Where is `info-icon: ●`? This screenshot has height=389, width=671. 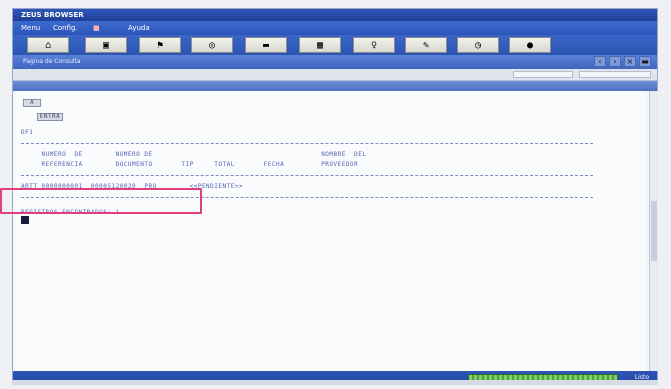 info-icon: ● is located at coordinates (530, 45).